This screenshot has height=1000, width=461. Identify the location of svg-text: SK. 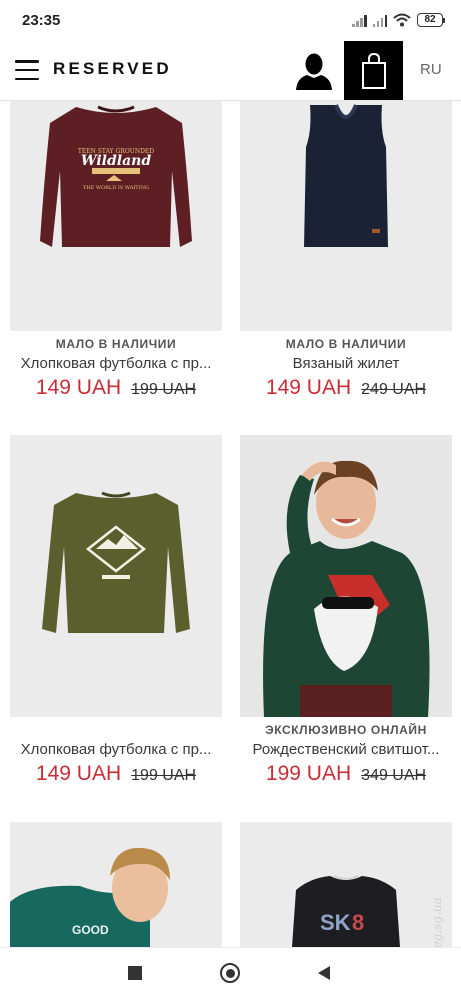
(335, 922).